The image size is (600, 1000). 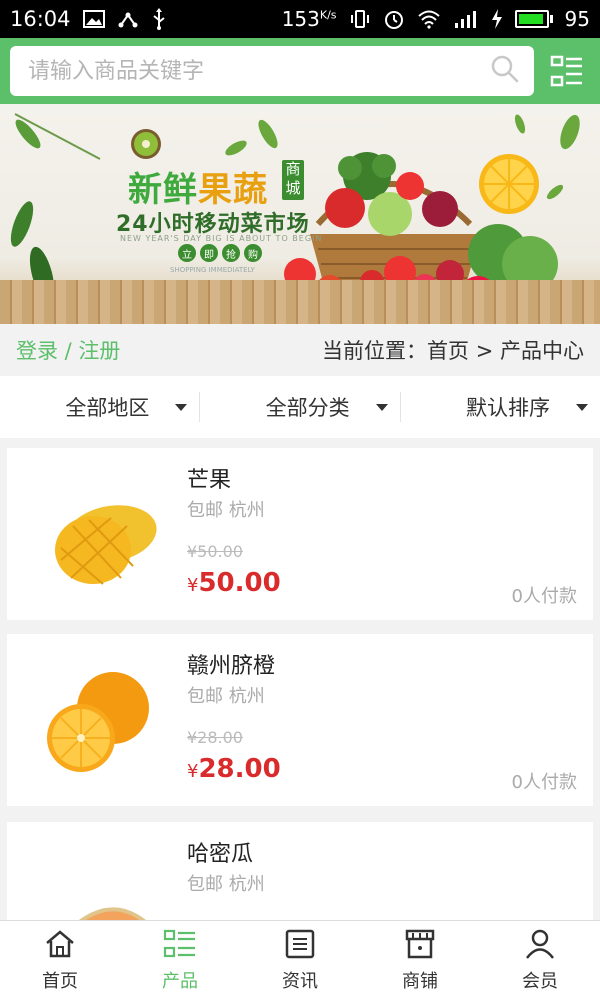 I want to click on nav-shop: 商铺, so click(x=420, y=960).